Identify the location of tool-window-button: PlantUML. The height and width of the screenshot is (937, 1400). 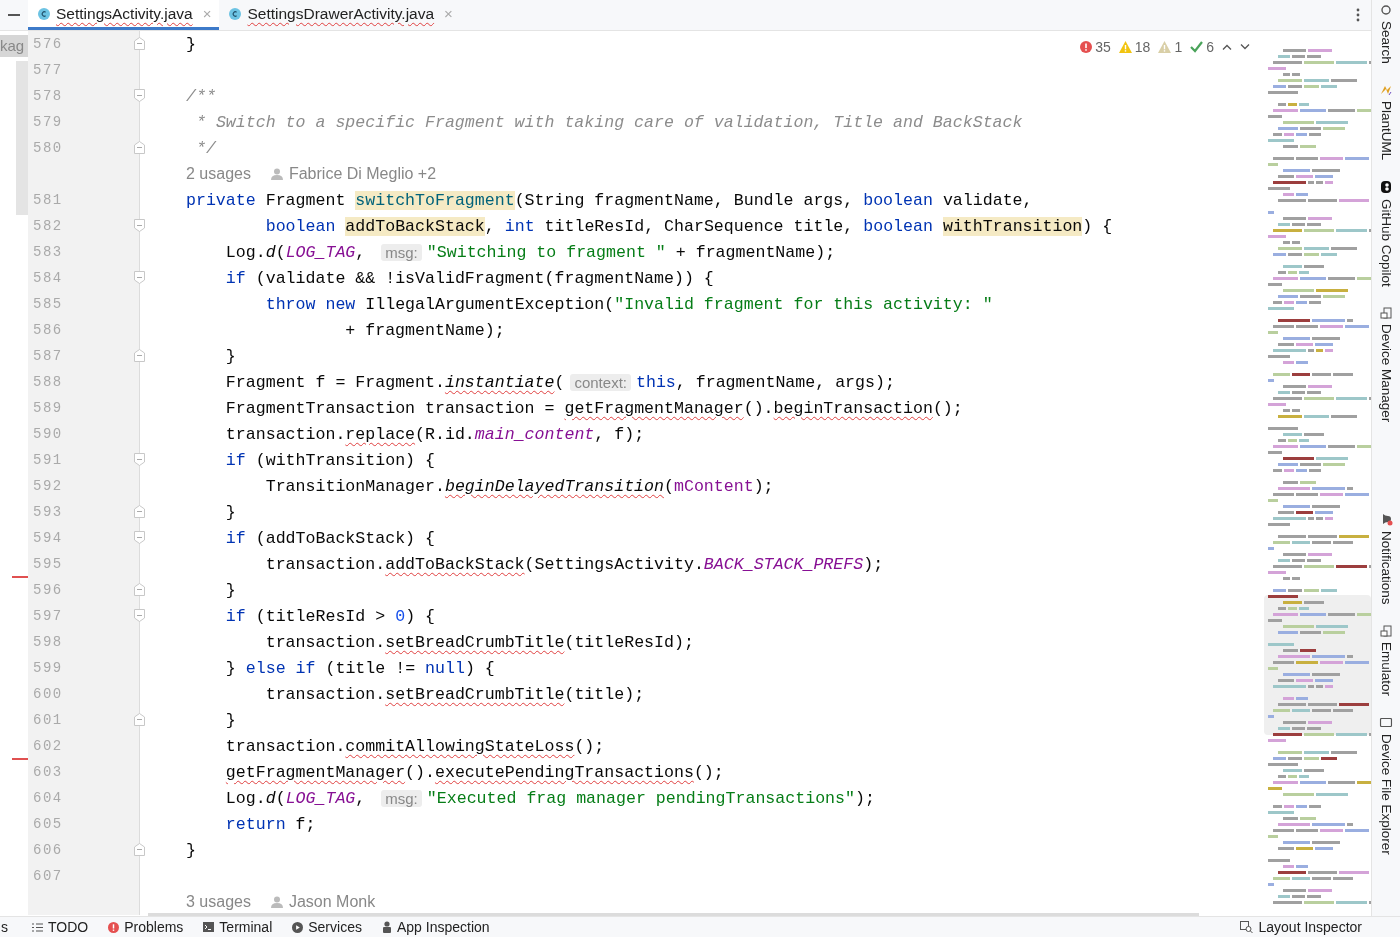
(1386, 122).